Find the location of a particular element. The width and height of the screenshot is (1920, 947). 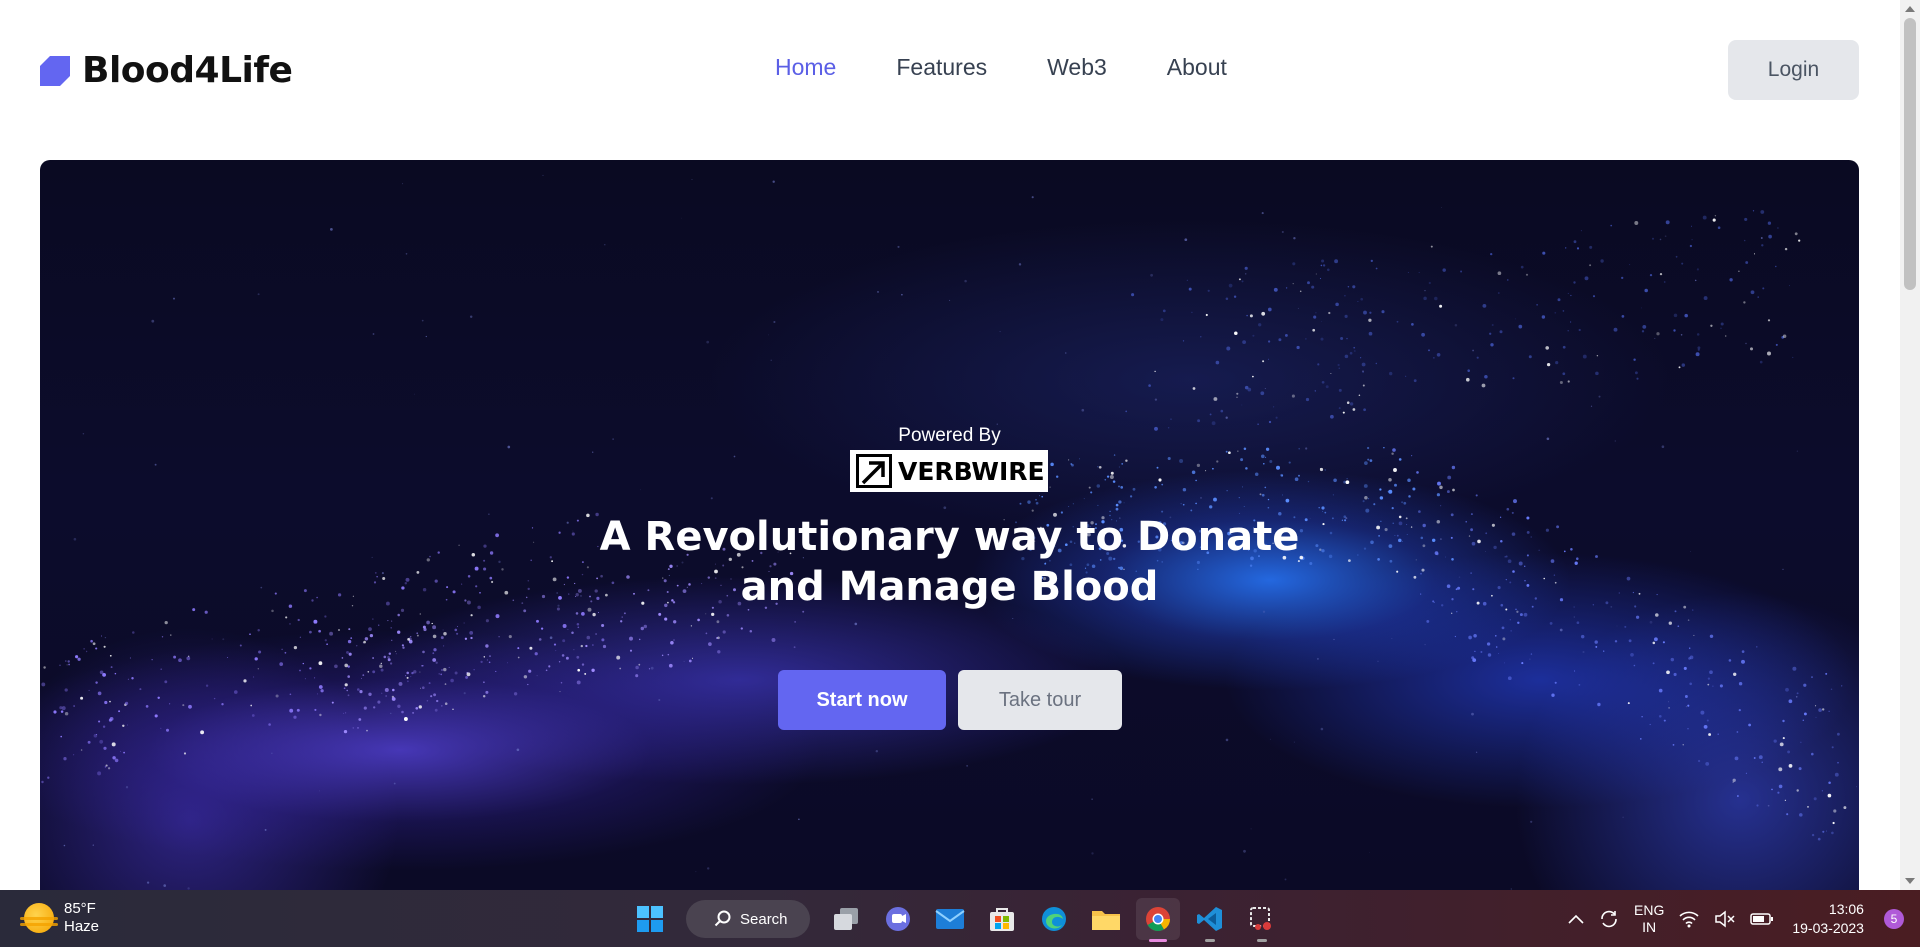

weather-desc: Haze is located at coordinates (82, 926).